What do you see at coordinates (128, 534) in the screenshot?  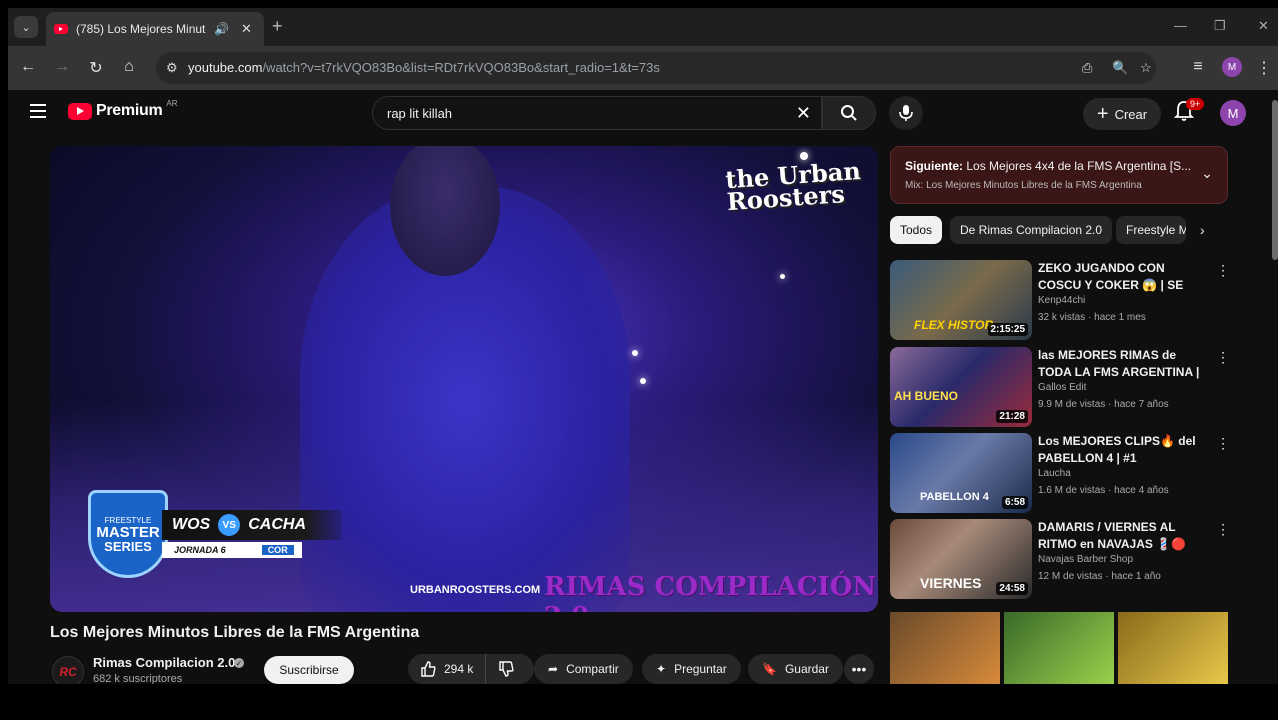 I see `fms-logo: FREESTYLE MASTER SERIES` at bounding box center [128, 534].